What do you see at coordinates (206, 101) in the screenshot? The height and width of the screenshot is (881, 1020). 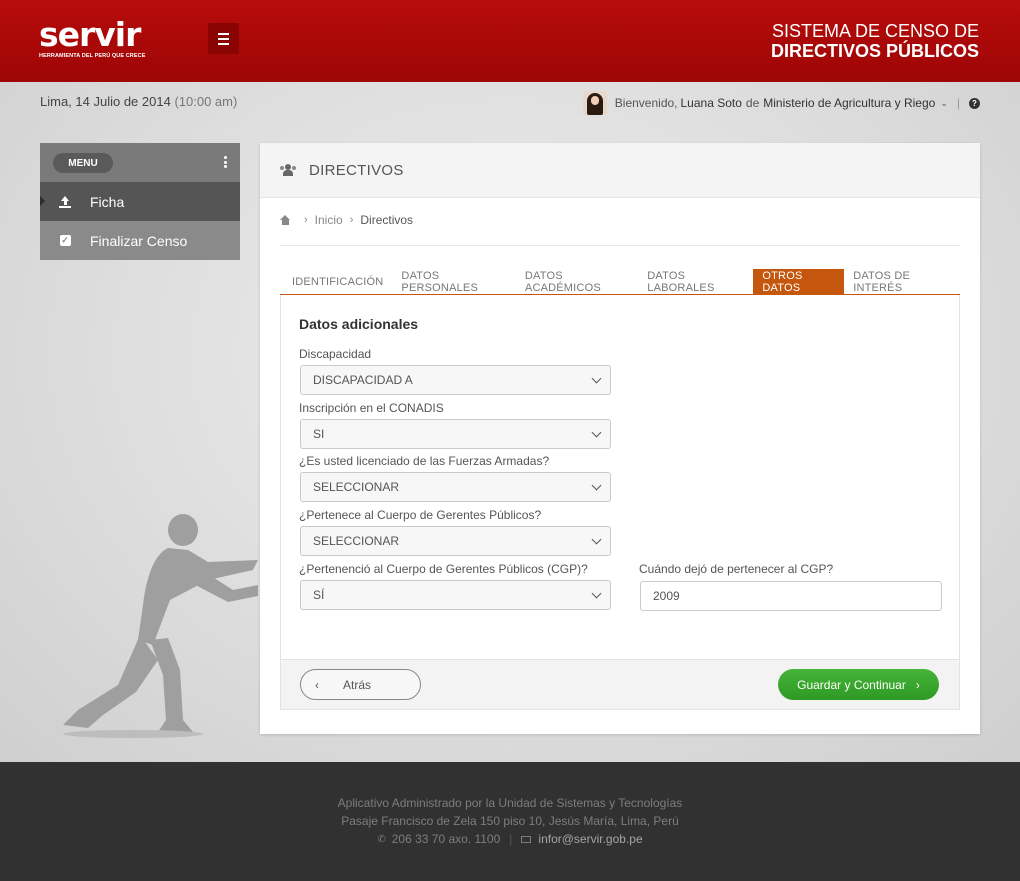 I see `time-text: (10:00 am)` at bounding box center [206, 101].